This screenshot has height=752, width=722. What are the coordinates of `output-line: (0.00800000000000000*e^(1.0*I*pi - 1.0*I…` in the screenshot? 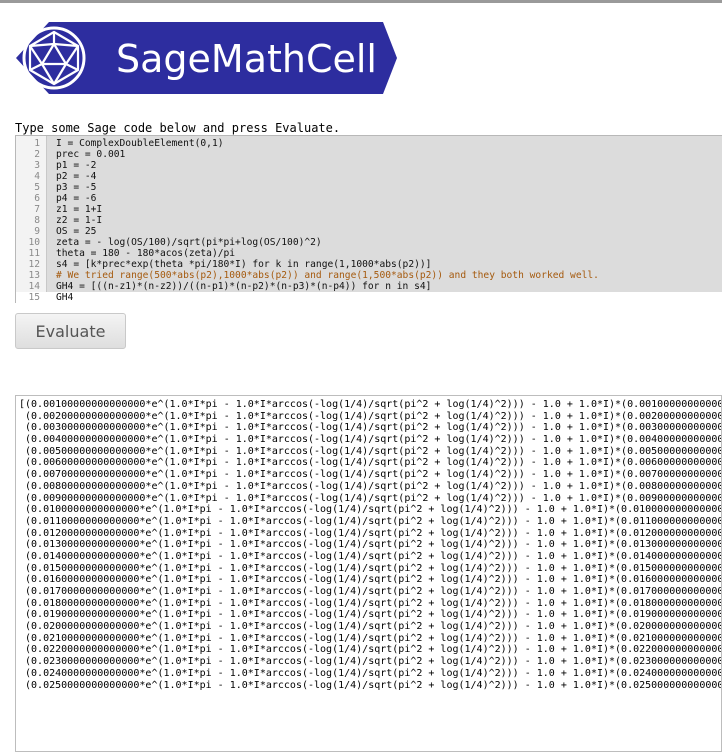 It's located at (370, 486).